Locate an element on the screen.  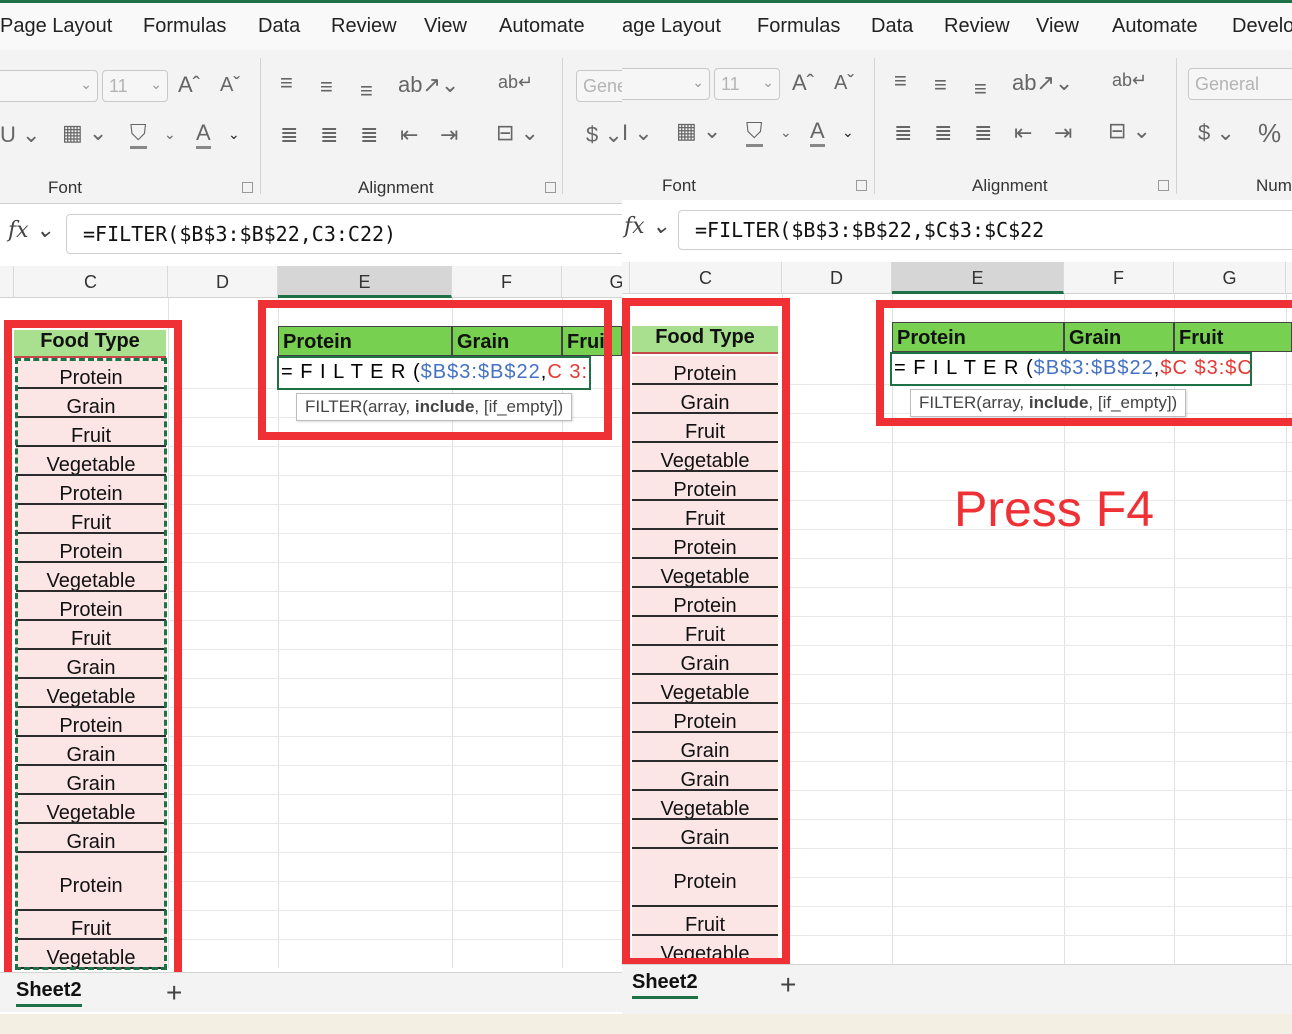
percent-icon: % is located at coordinates (1269, 133).